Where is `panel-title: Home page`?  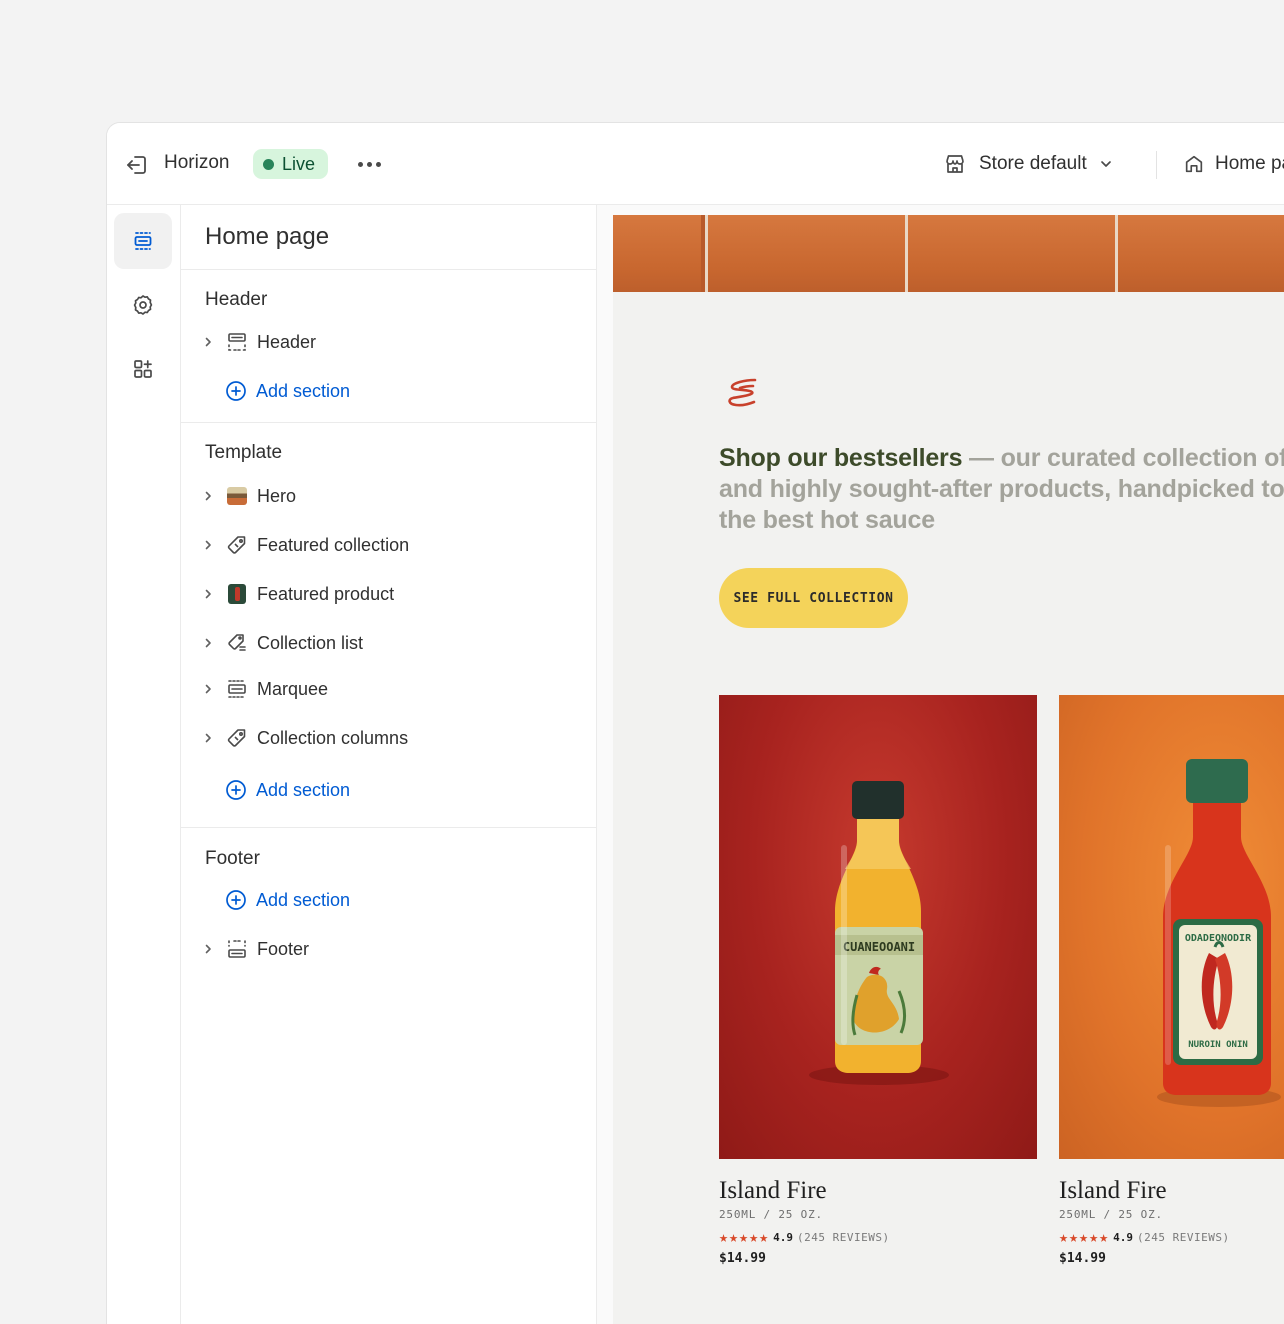 panel-title: Home page is located at coordinates (267, 236).